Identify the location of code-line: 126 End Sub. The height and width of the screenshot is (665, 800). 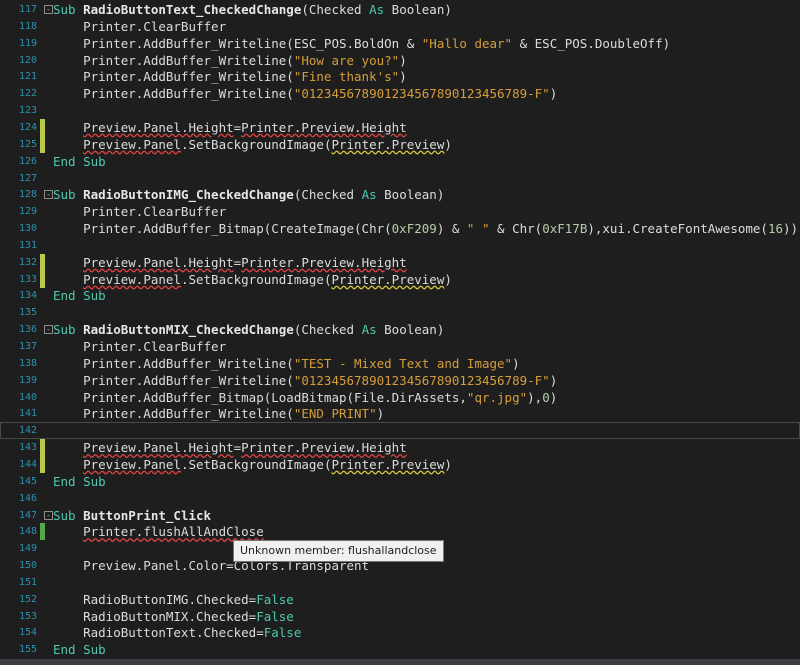
(400, 161).